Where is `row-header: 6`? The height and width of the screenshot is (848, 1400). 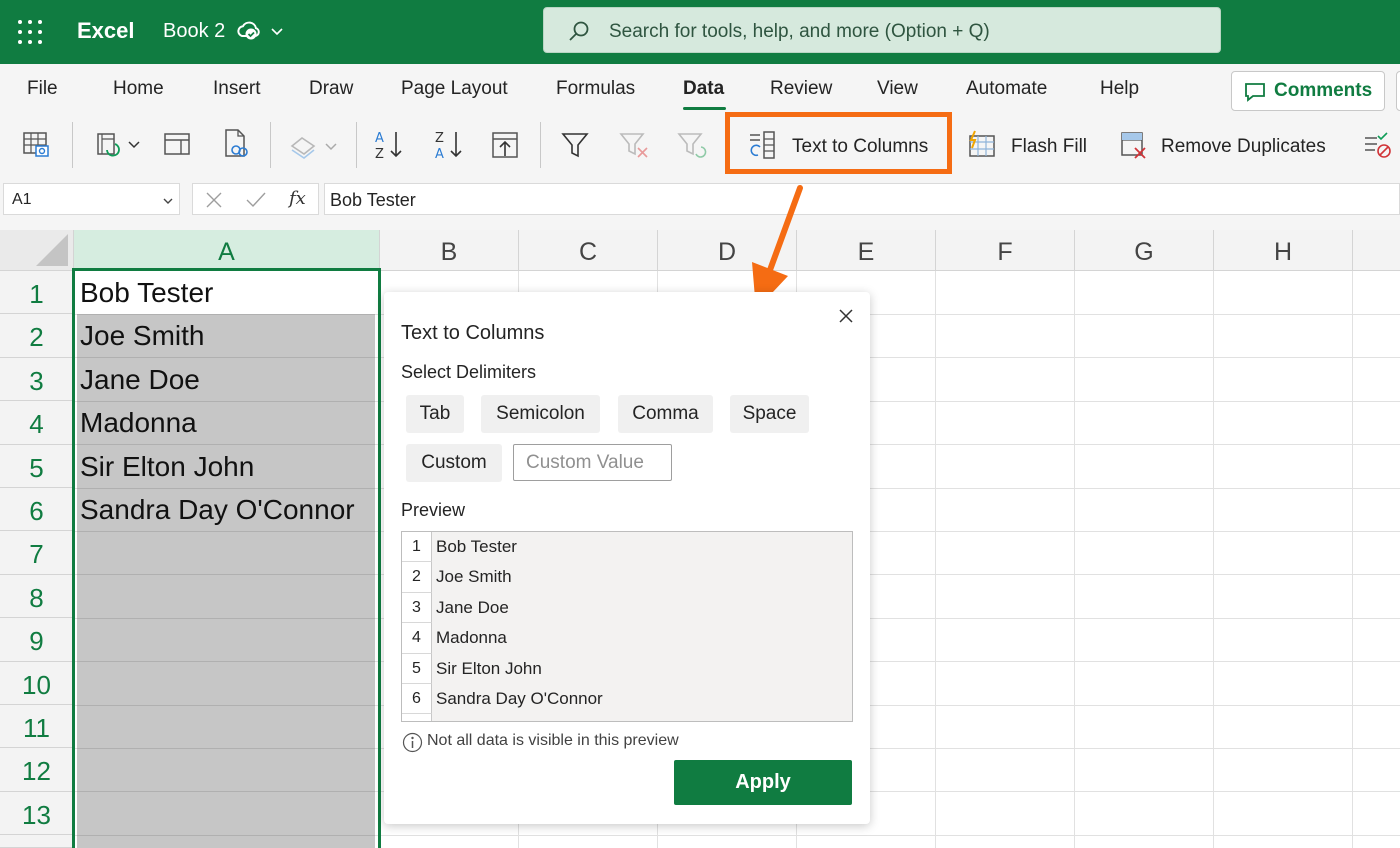
row-header: 6 is located at coordinates (37, 510).